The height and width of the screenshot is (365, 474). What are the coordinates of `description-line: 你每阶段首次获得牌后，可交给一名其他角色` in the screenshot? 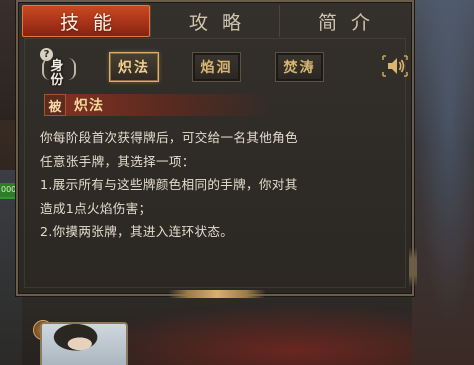 It's located at (169, 137).